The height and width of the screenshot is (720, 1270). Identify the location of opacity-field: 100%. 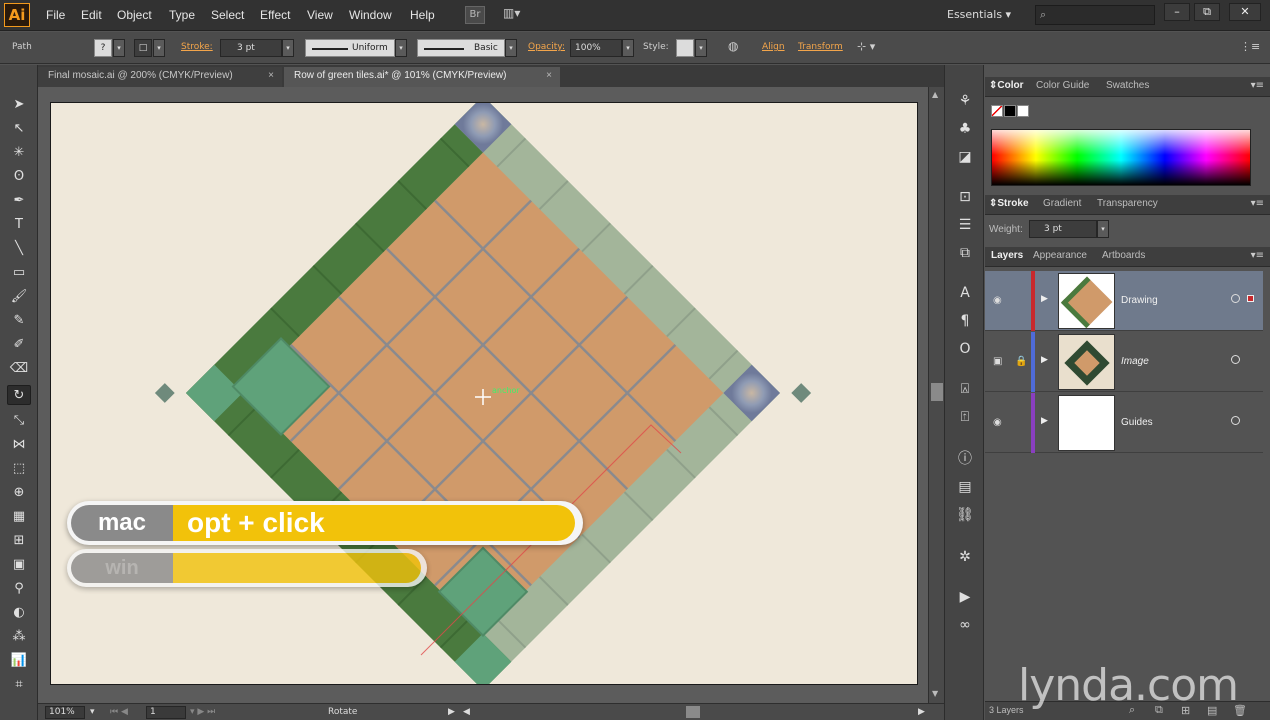
(596, 48).